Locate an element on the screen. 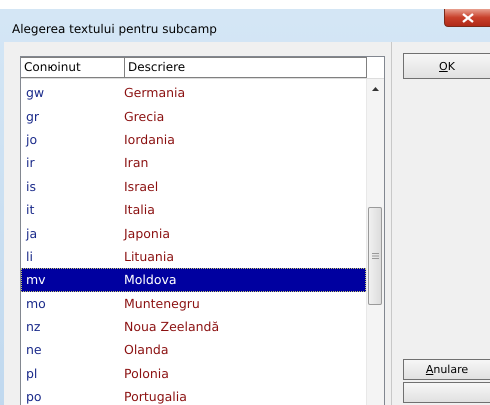 The image size is (490, 405). list-row: po Portugalia is located at coordinates (193, 395).